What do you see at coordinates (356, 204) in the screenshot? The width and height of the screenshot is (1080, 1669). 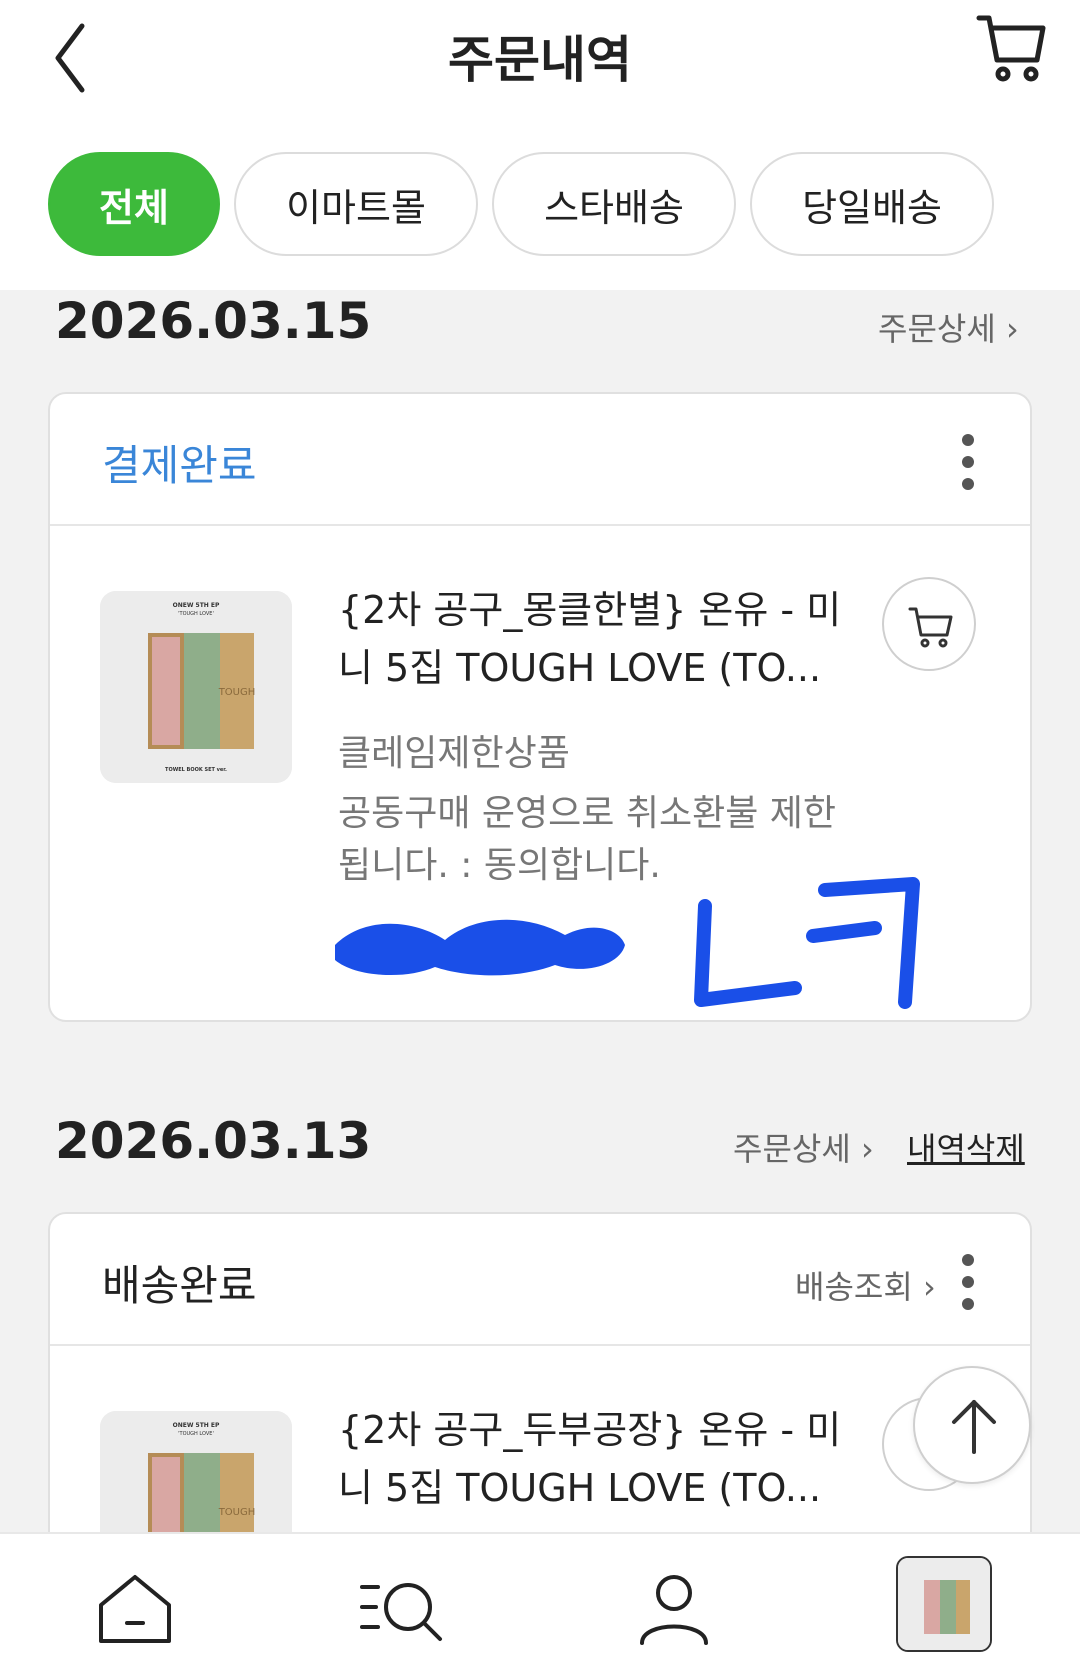 I see `tab-emart-mall: 이마트몰` at bounding box center [356, 204].